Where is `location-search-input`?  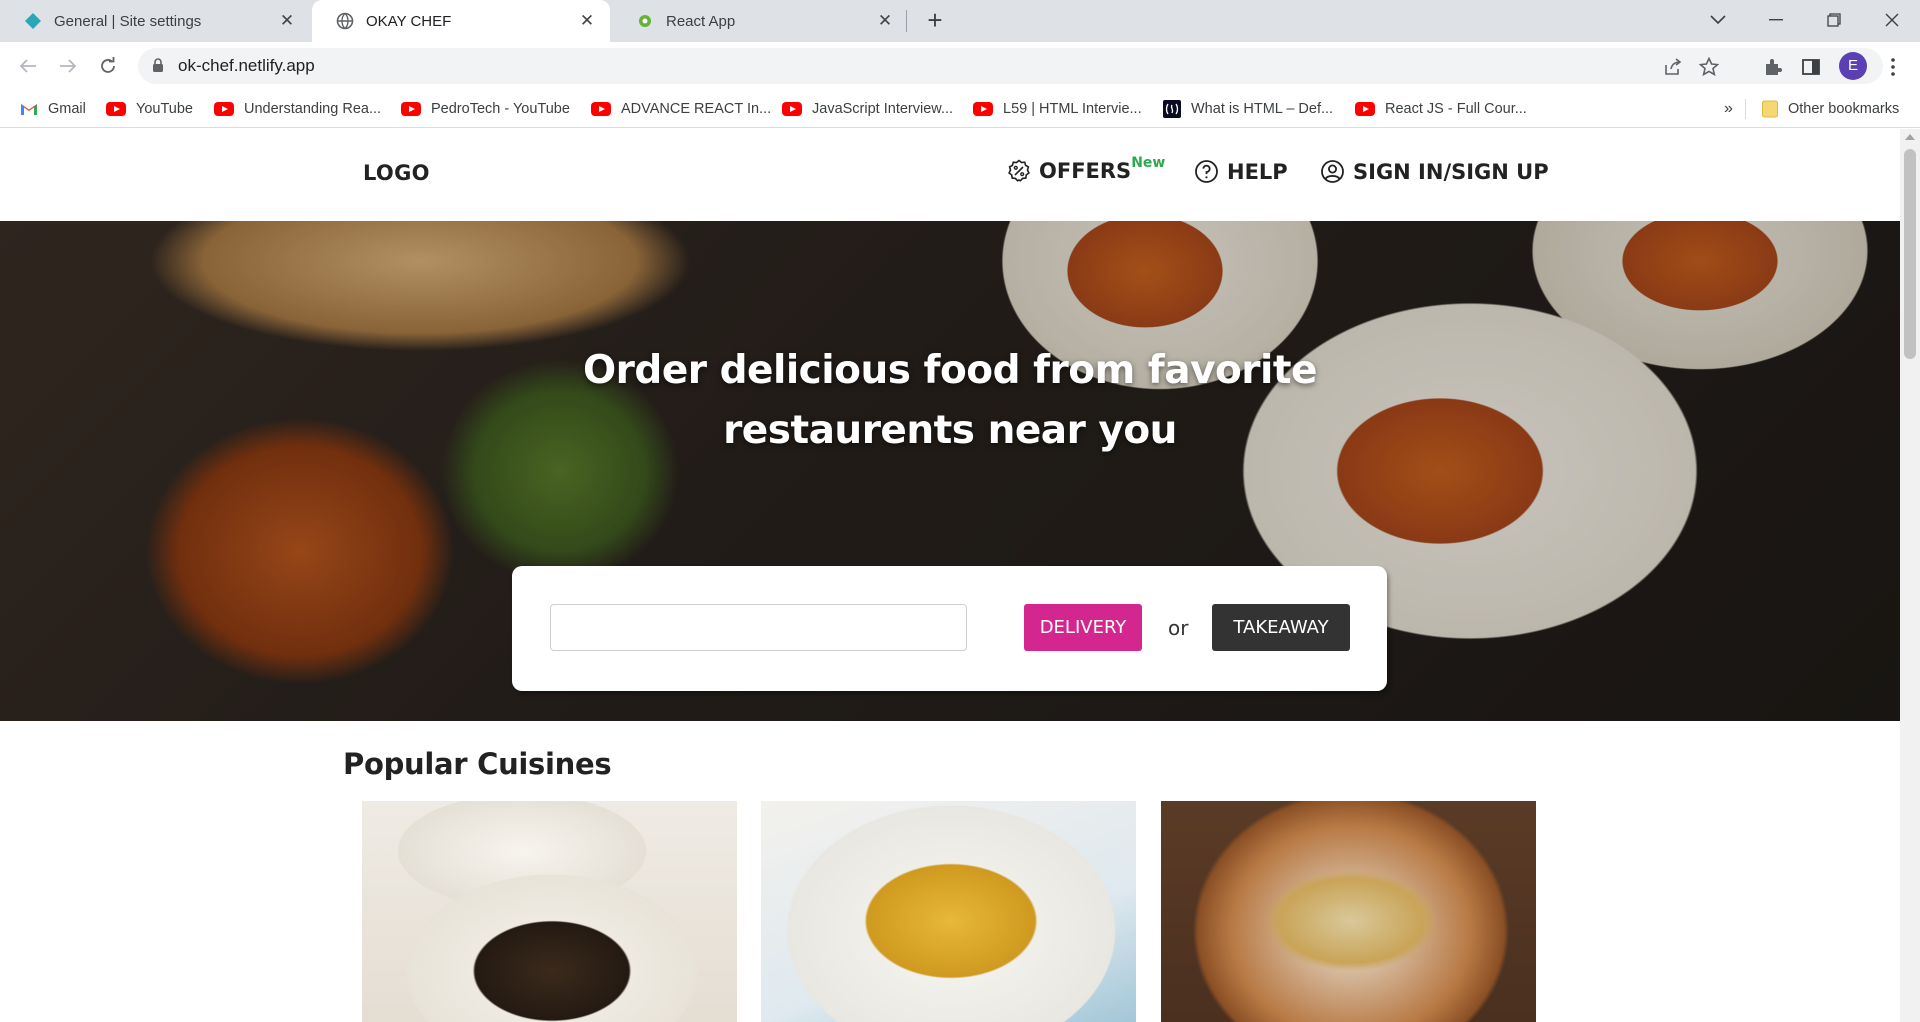
location-search-input is located at coordinates (758, 627).